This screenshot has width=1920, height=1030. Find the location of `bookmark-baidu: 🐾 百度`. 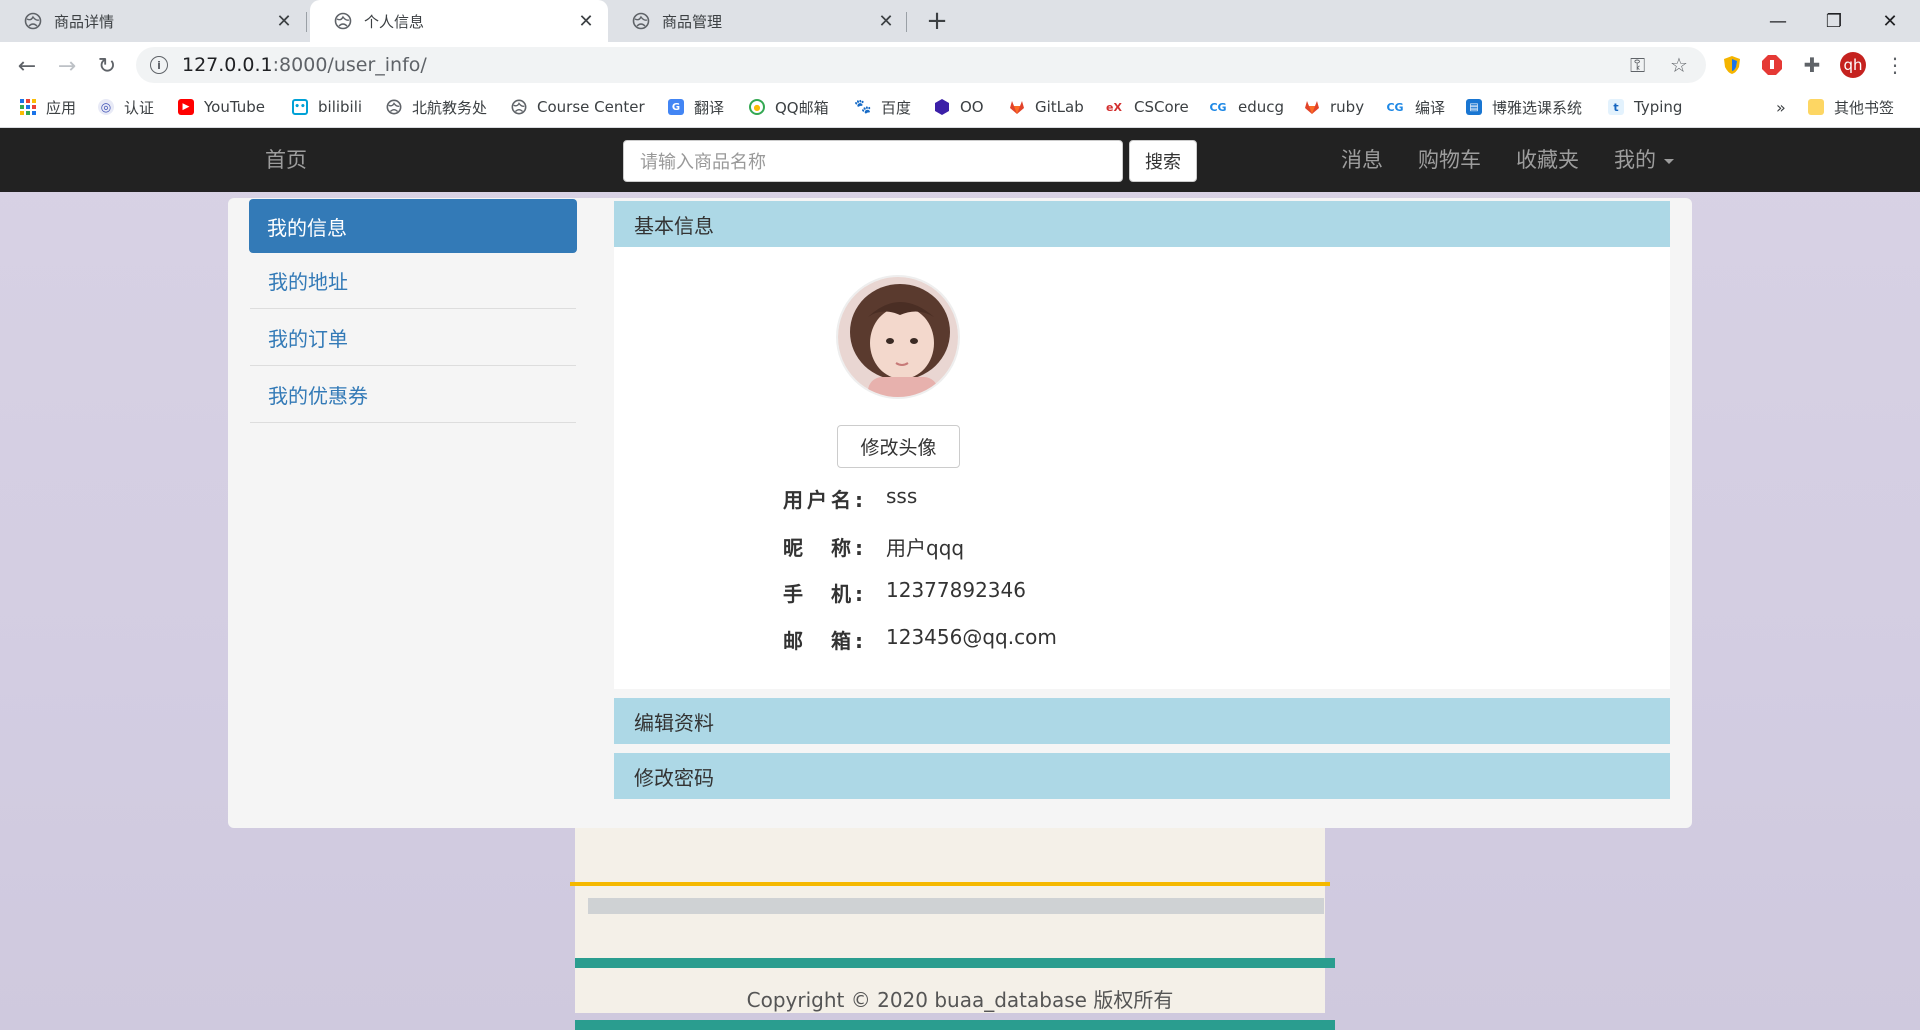

bookmark-baidu: 🐾 百度 is located at coordinates (883, 107).